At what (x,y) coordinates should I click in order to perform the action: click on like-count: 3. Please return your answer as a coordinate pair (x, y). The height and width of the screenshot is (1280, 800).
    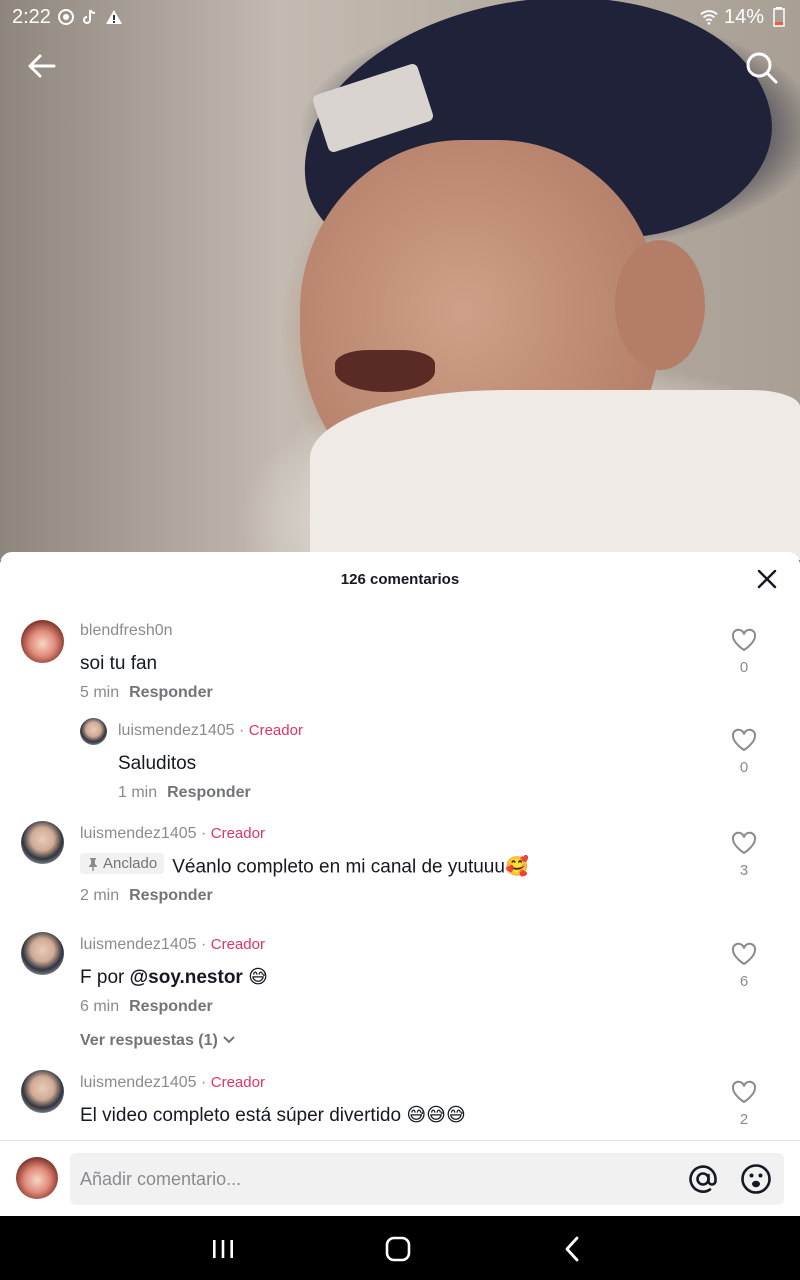
    Looking at the image, I should click on (744, 870).